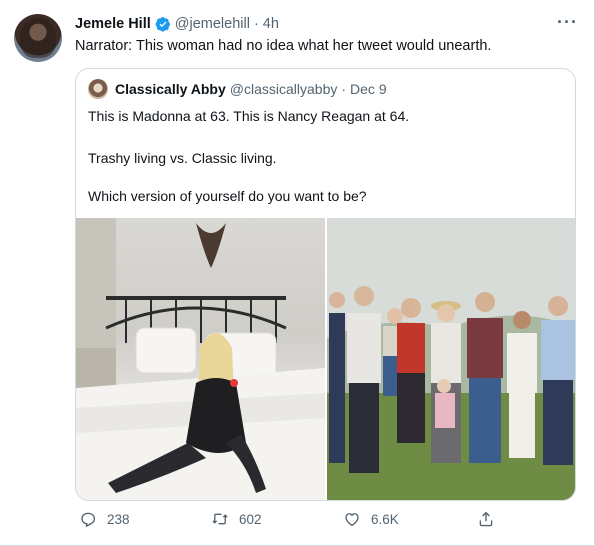 The height and width of the screenshot is (546, 595). What do you see at coordinates (113, 24) in the screenshot?
I see `author-name: Jemele Hill` at bounding box center [113, 24].